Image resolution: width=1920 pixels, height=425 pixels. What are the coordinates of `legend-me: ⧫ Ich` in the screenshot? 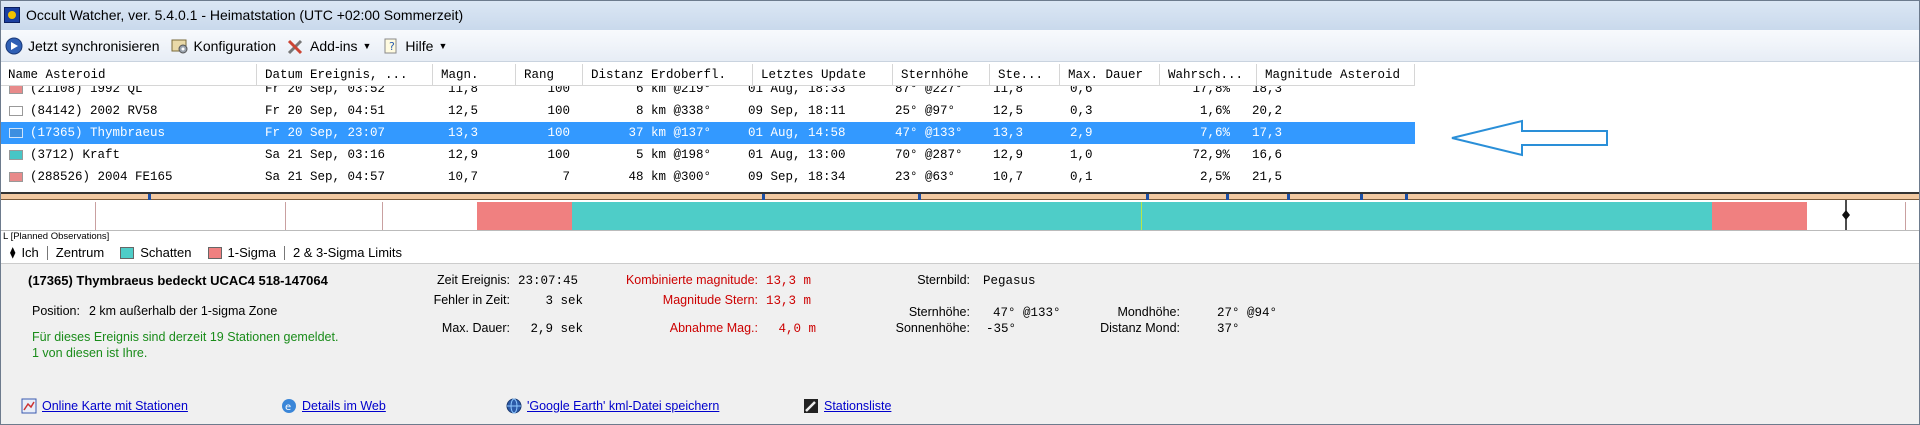 It's located at (23, 252).